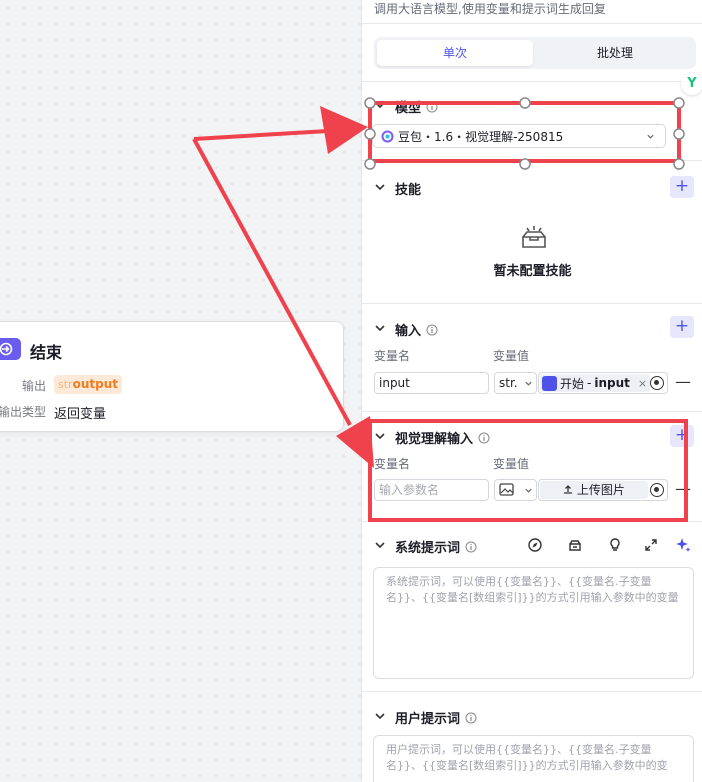 This screenshot has height=782, width=702. Describe the element at coordinates (434, 439) in the screenshot. I see `vision-title: 视觉理解输入` at that location.